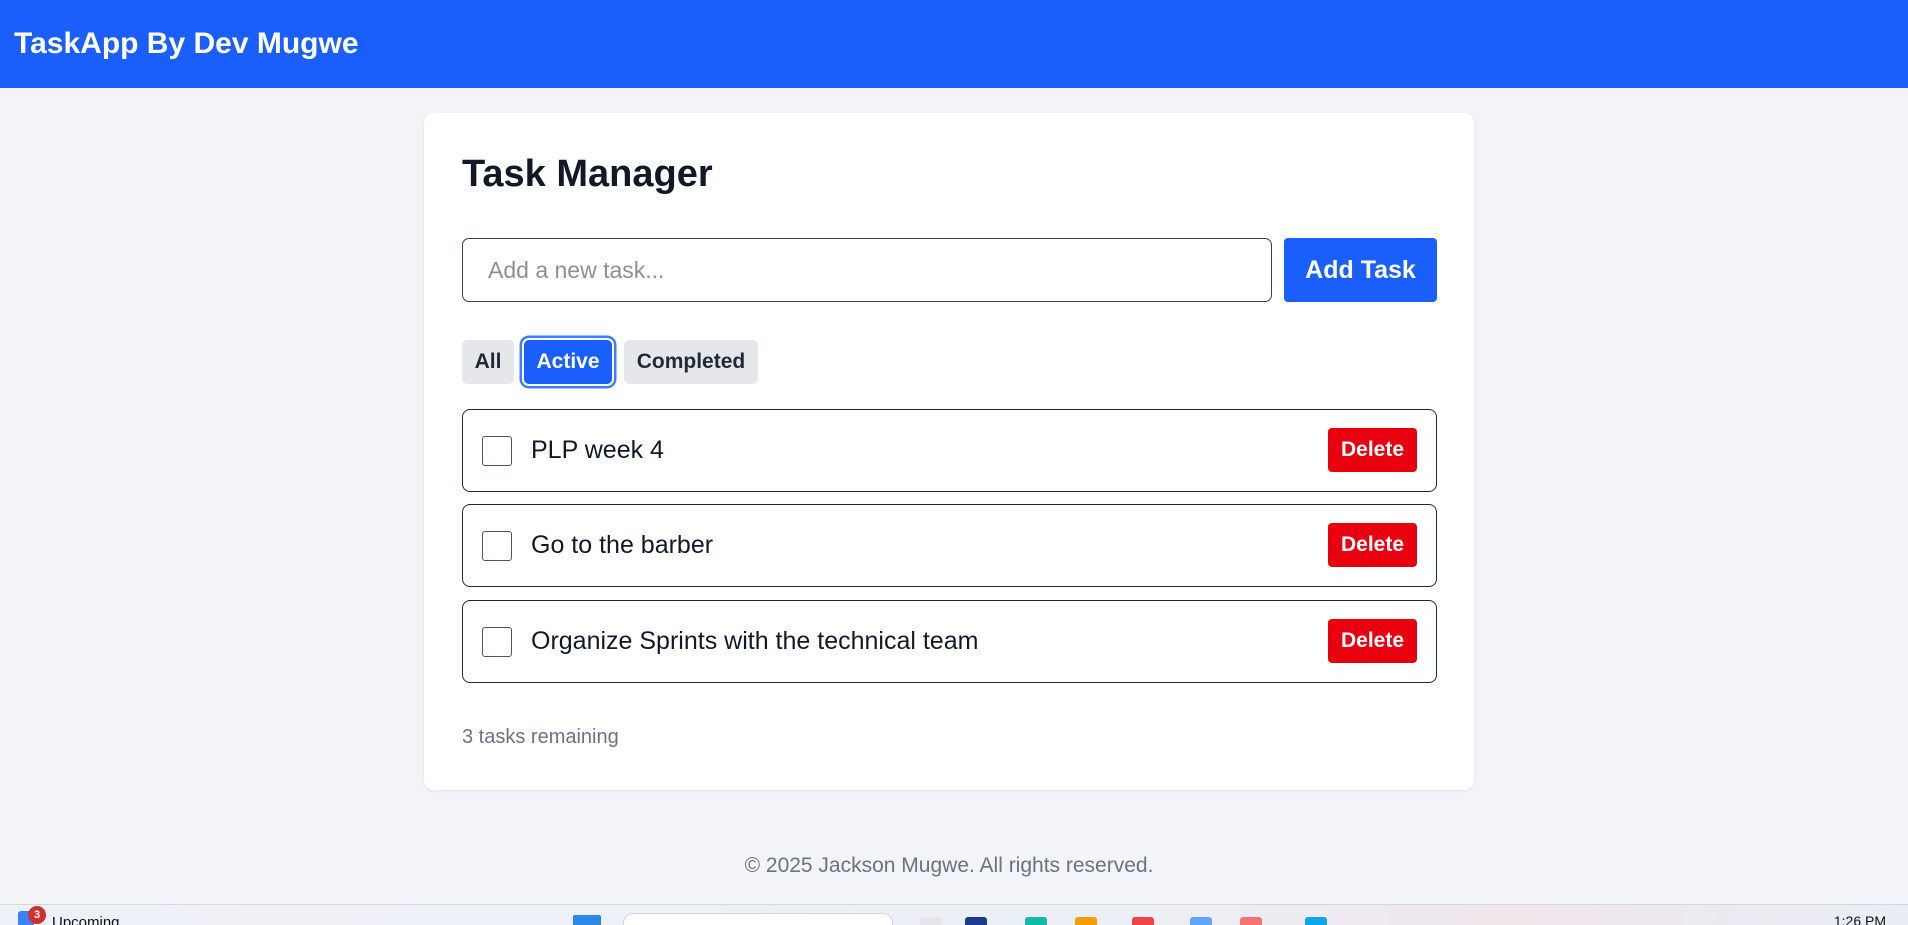 This screenshot has height=925, width=1908. What do you see at coordinates (597, 450) in the screenshot?
I see `task-text: PLP week 4` at bounding box center [597, 450].